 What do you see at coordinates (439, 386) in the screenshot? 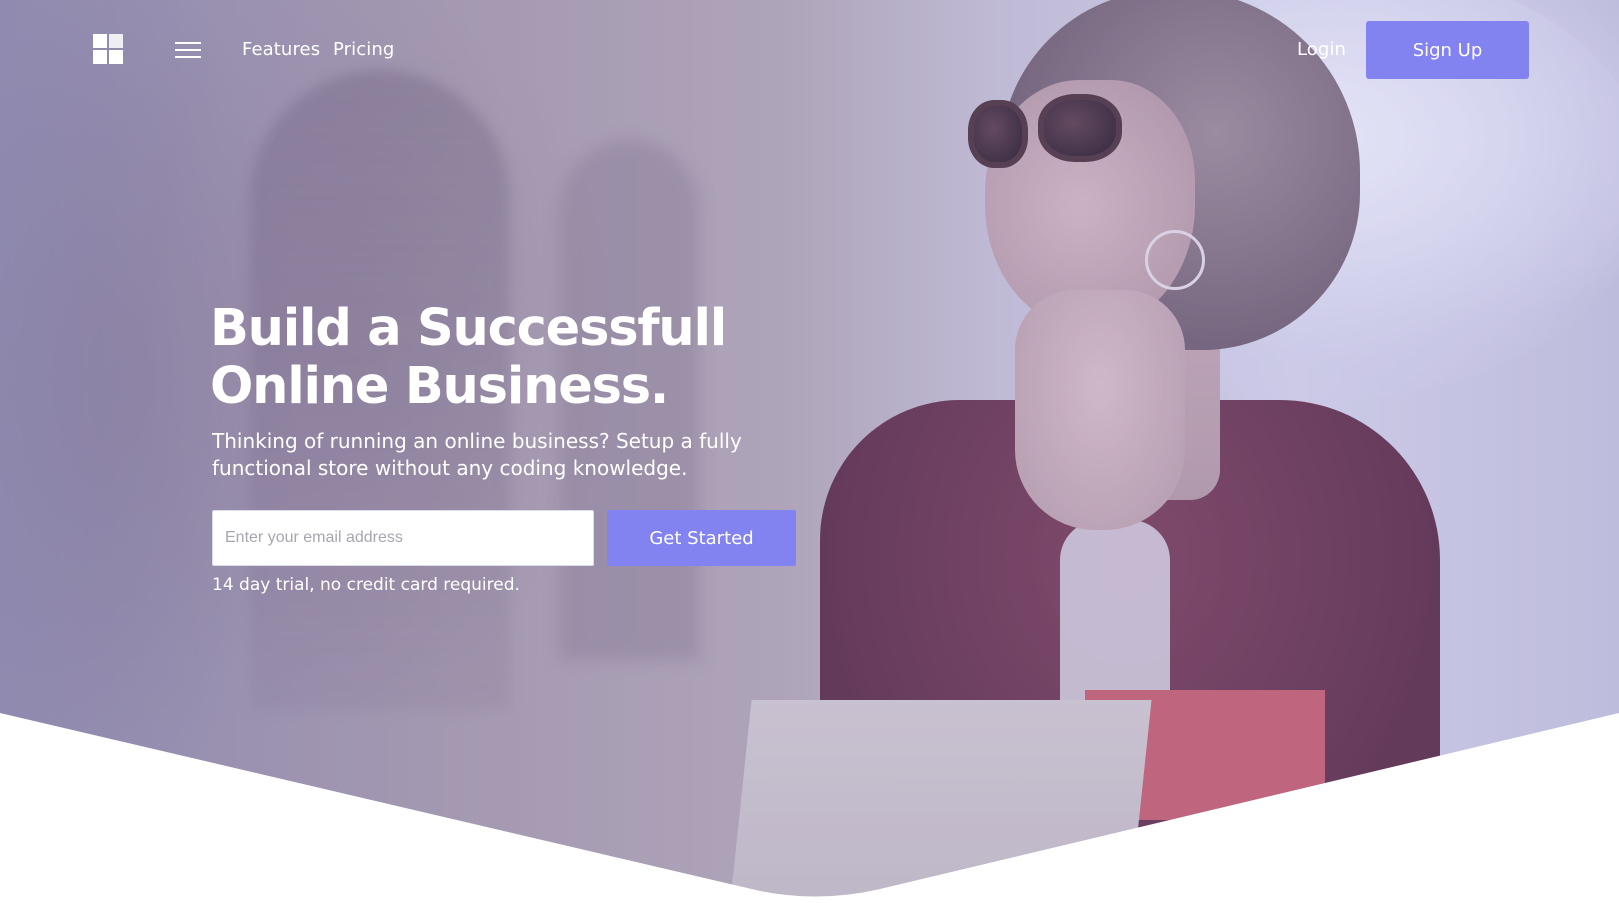
I see `hero-headline-line-2: Online Business.` at bounding box center [439, 386].